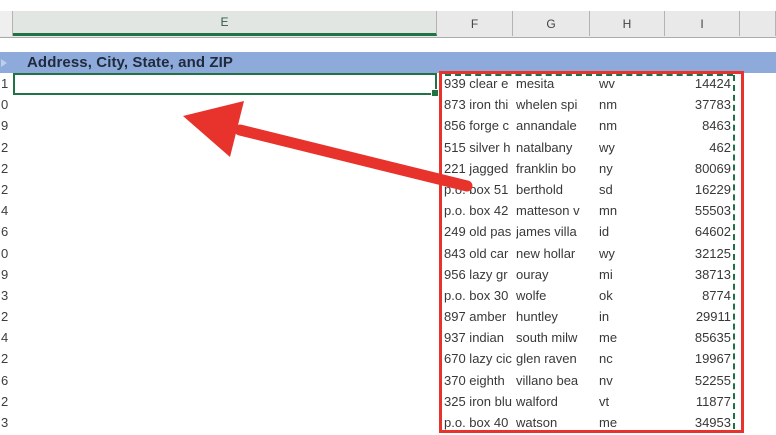 Image resolution: width=776 pixels, height=435 pixels. I want to click on city-cell: huntley, so click(556, 316).